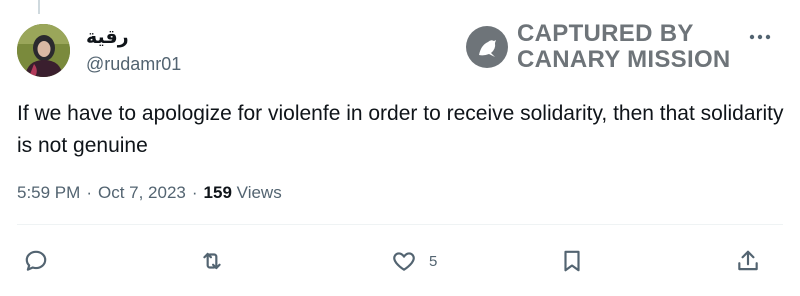 The width and height of the screenshot is (800, 296). What do you see at coordinates (760, 37) in the screenshot?
I see `more-icon` at bounding box center [760, 37].